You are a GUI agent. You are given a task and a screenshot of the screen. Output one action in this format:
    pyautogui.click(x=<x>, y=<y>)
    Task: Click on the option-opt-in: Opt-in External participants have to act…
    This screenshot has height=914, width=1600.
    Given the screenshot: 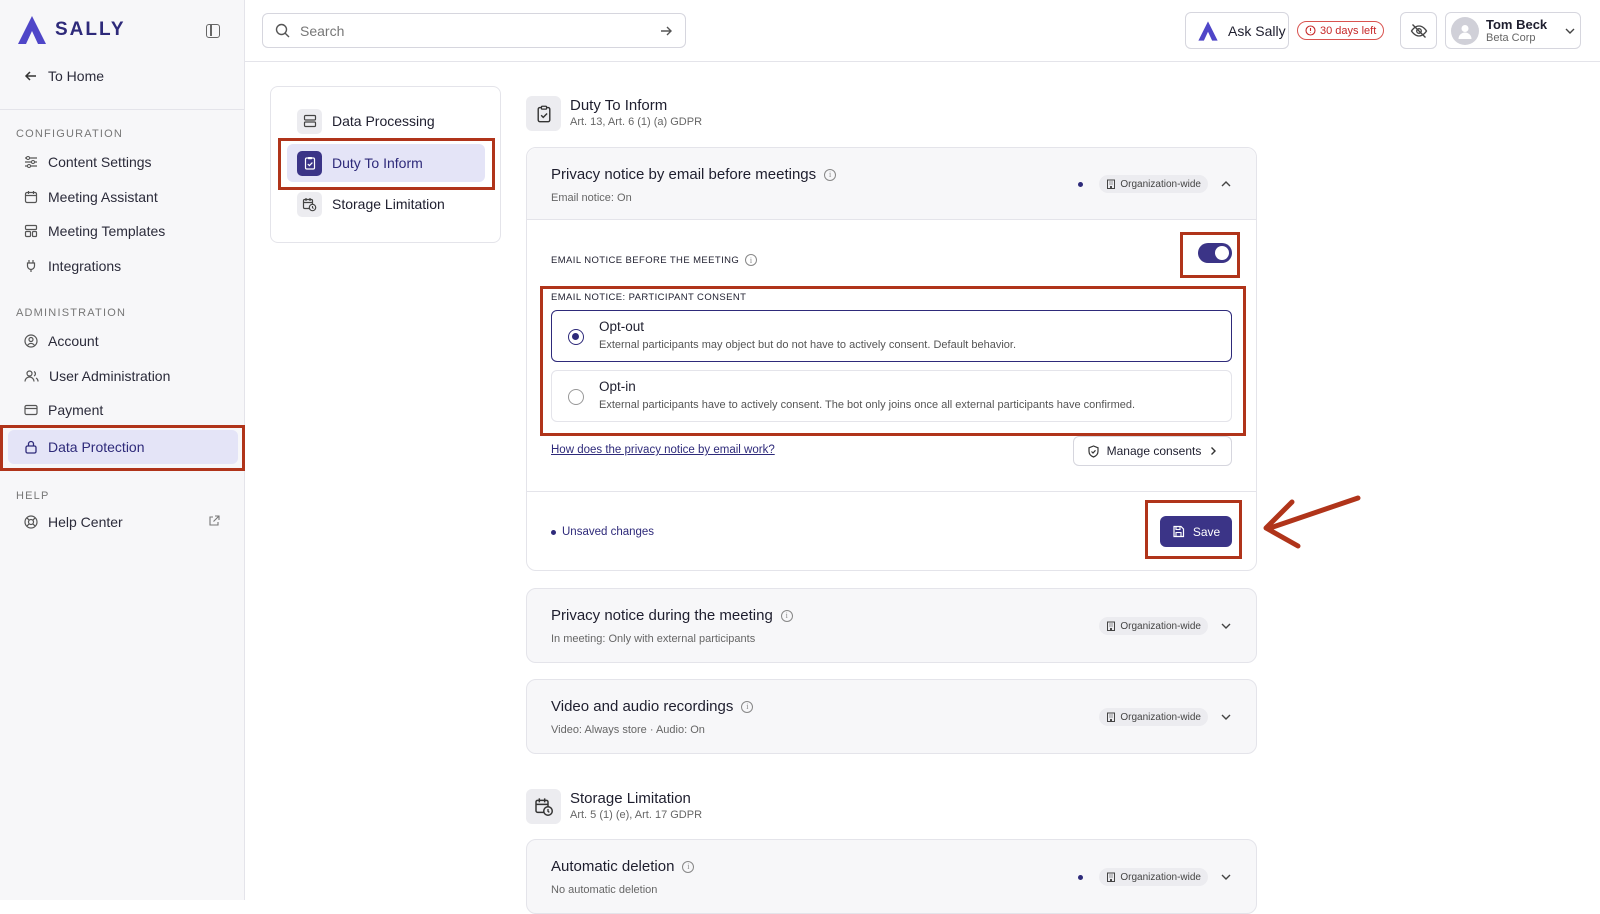 What is the action you would take?
    pyautogui.click(x=891, y=396)
    